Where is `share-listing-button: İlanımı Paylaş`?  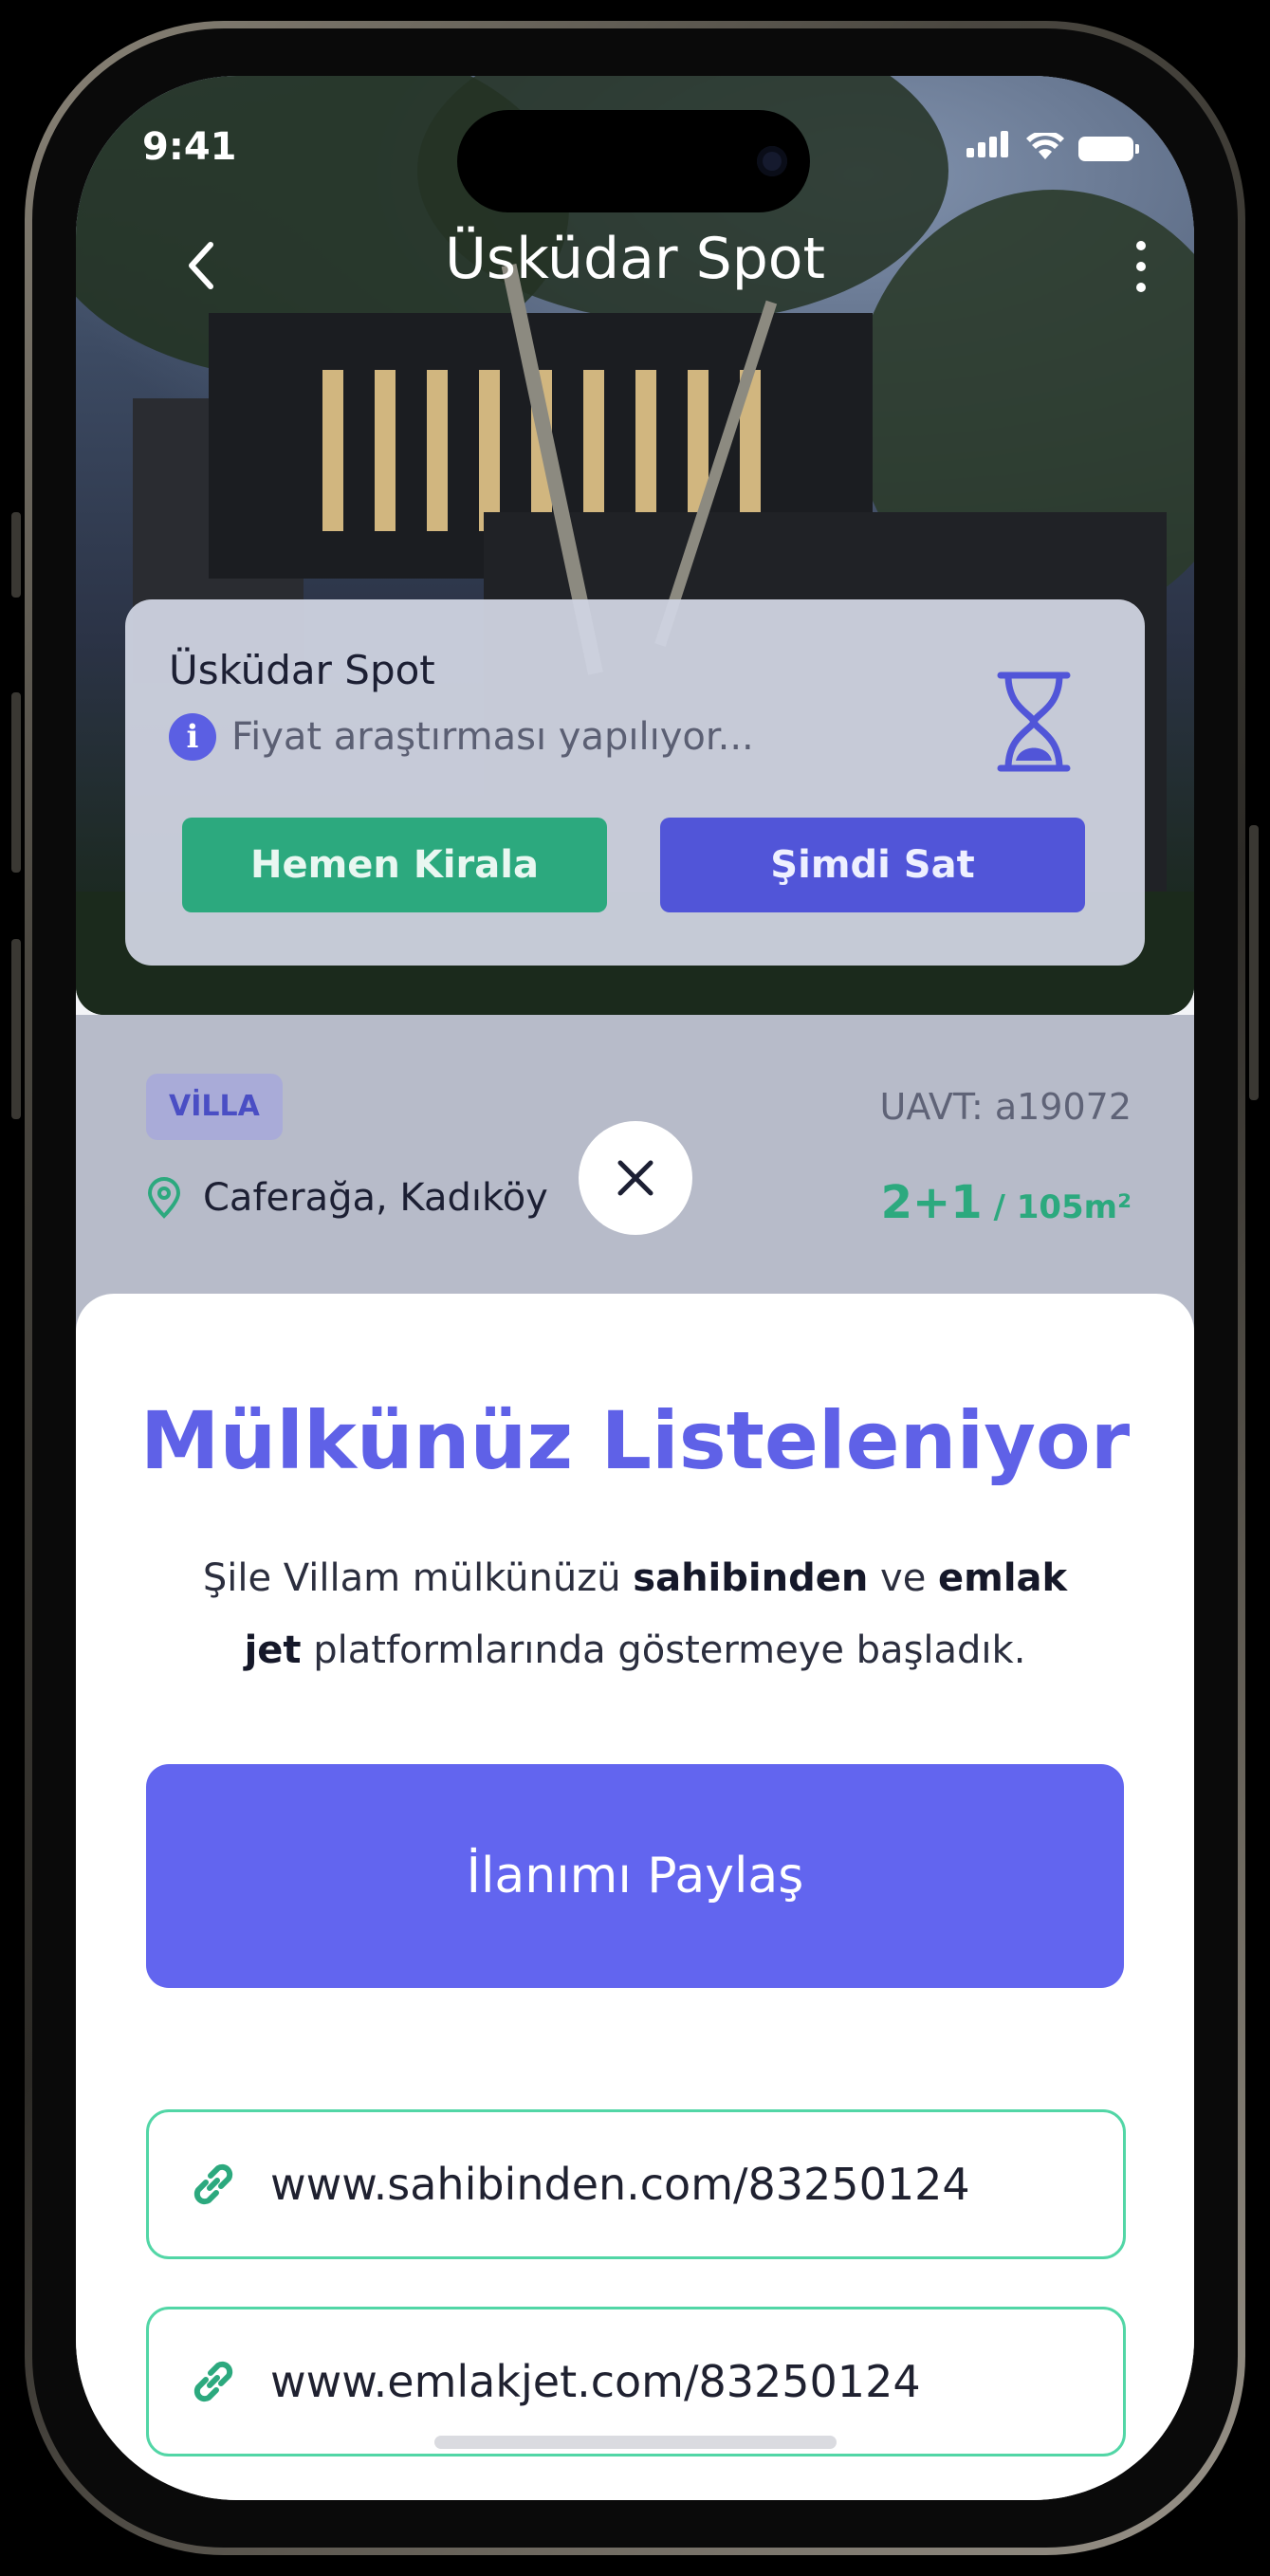
share-listing-button: İlanımı Paylaş is located at coordinates (635, 1876).